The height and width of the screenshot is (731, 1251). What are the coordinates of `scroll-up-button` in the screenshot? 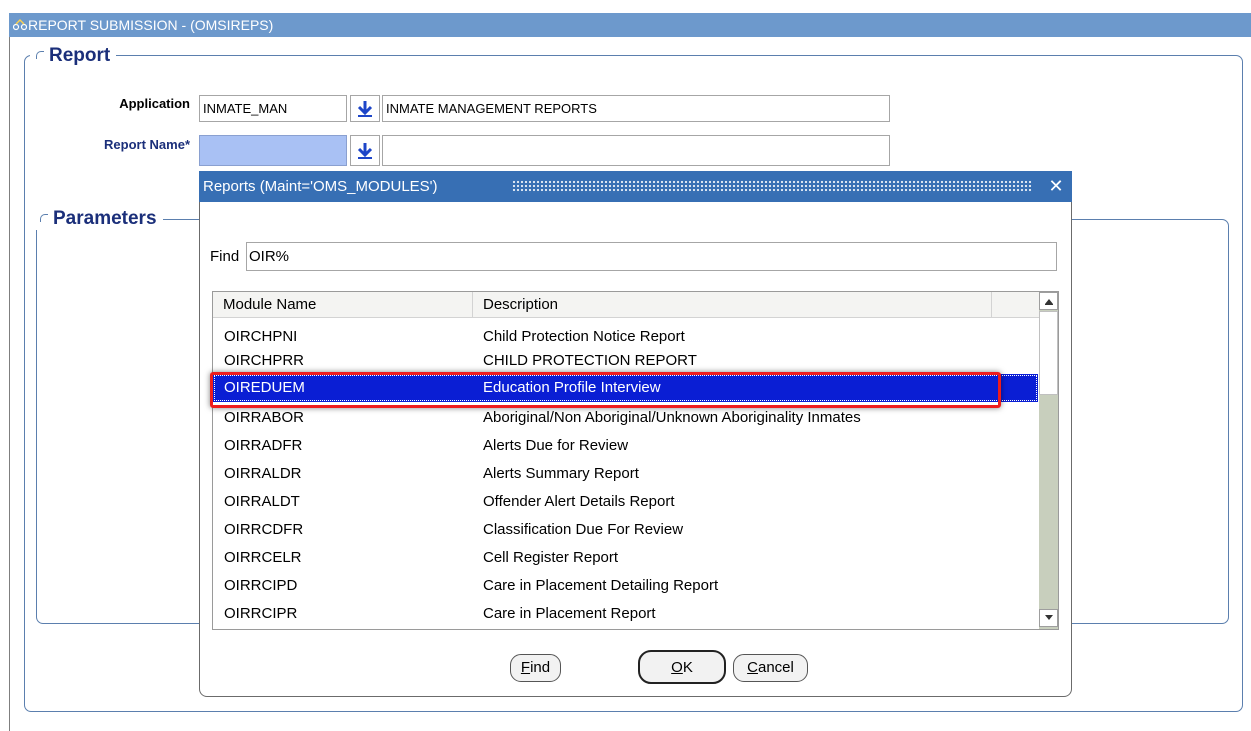 It's located at (1048, 301).